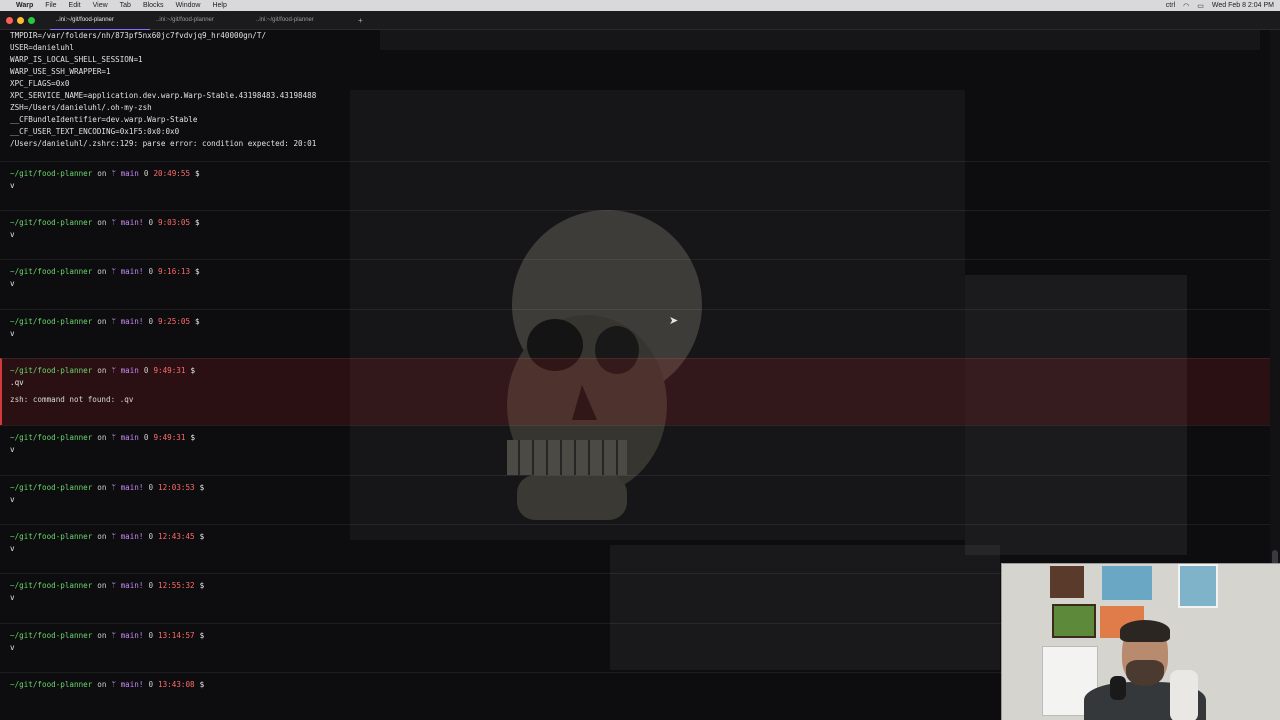  What do you see at coordinates (635, 450) in the screenshot?
I see `command-block: ~/git/food-planner on ᛘ main 0 9:49:31 $ v` at bounding box center [635, 450].